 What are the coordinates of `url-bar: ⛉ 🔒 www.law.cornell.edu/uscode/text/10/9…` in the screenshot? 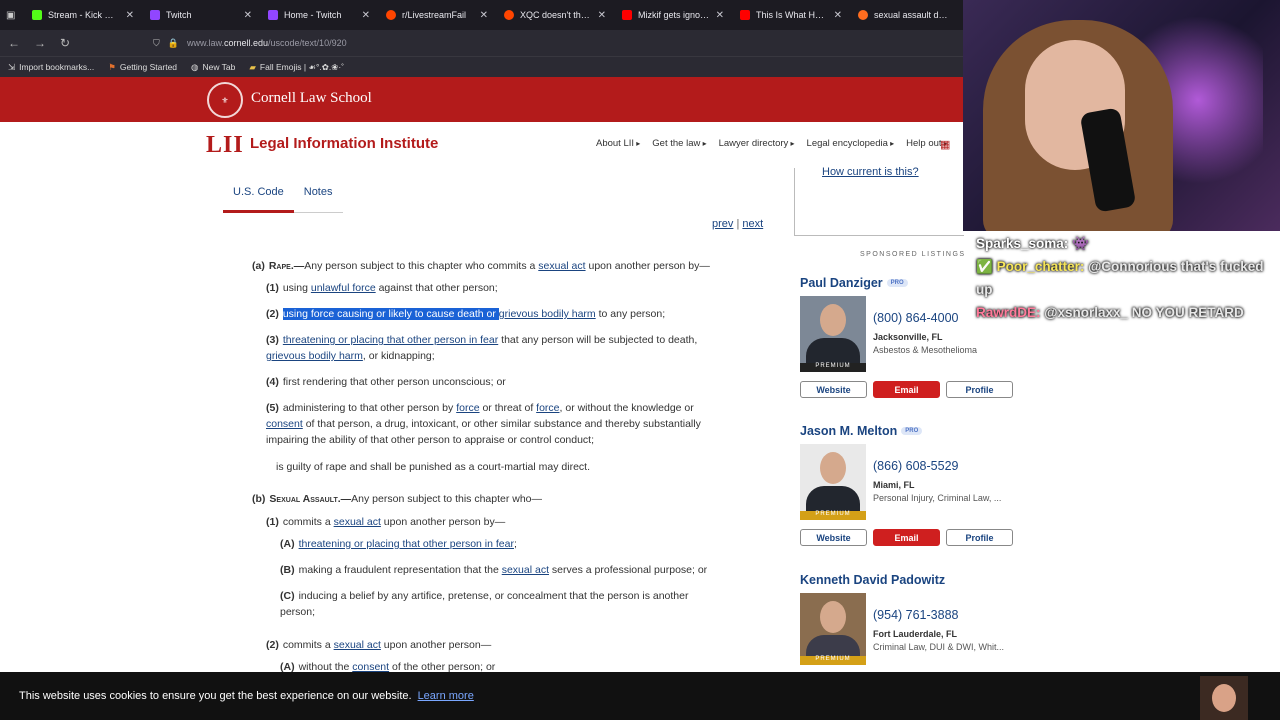 It's located at (558, 43).